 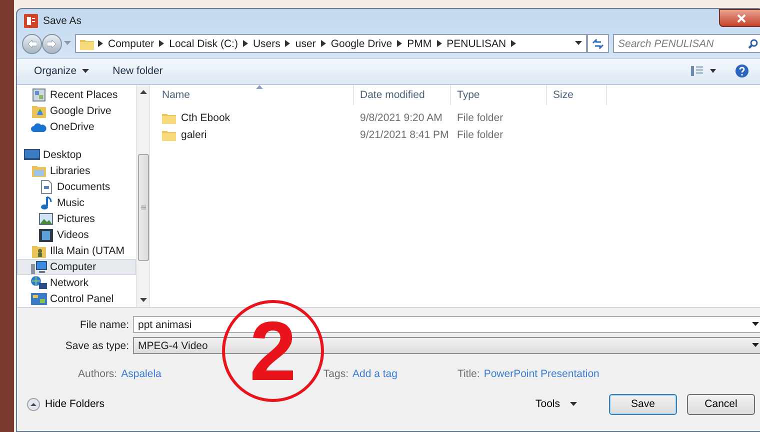 I want to click on forward-button, so click(x=52, y=44).